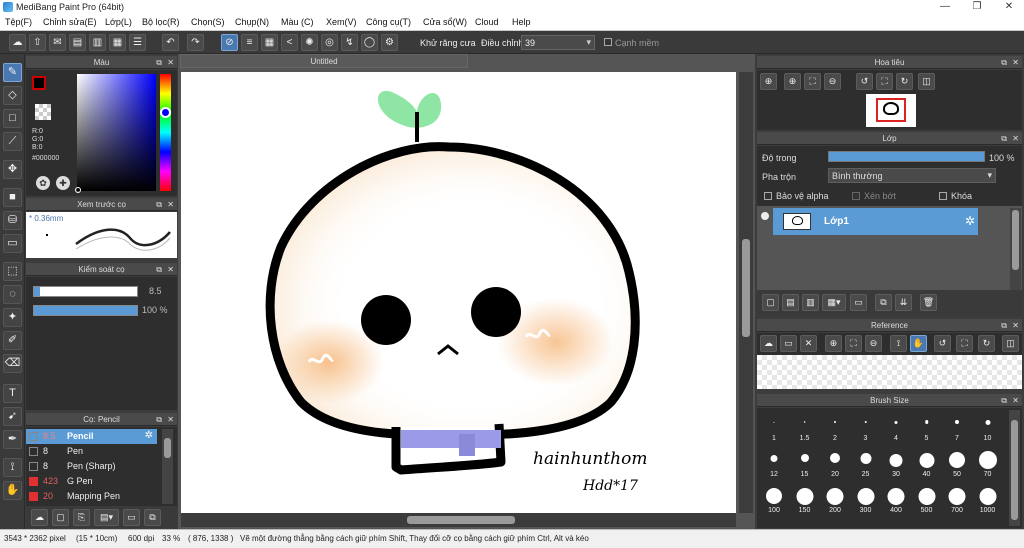  I want to click on layer-opacity-slider, so click(906, 156).